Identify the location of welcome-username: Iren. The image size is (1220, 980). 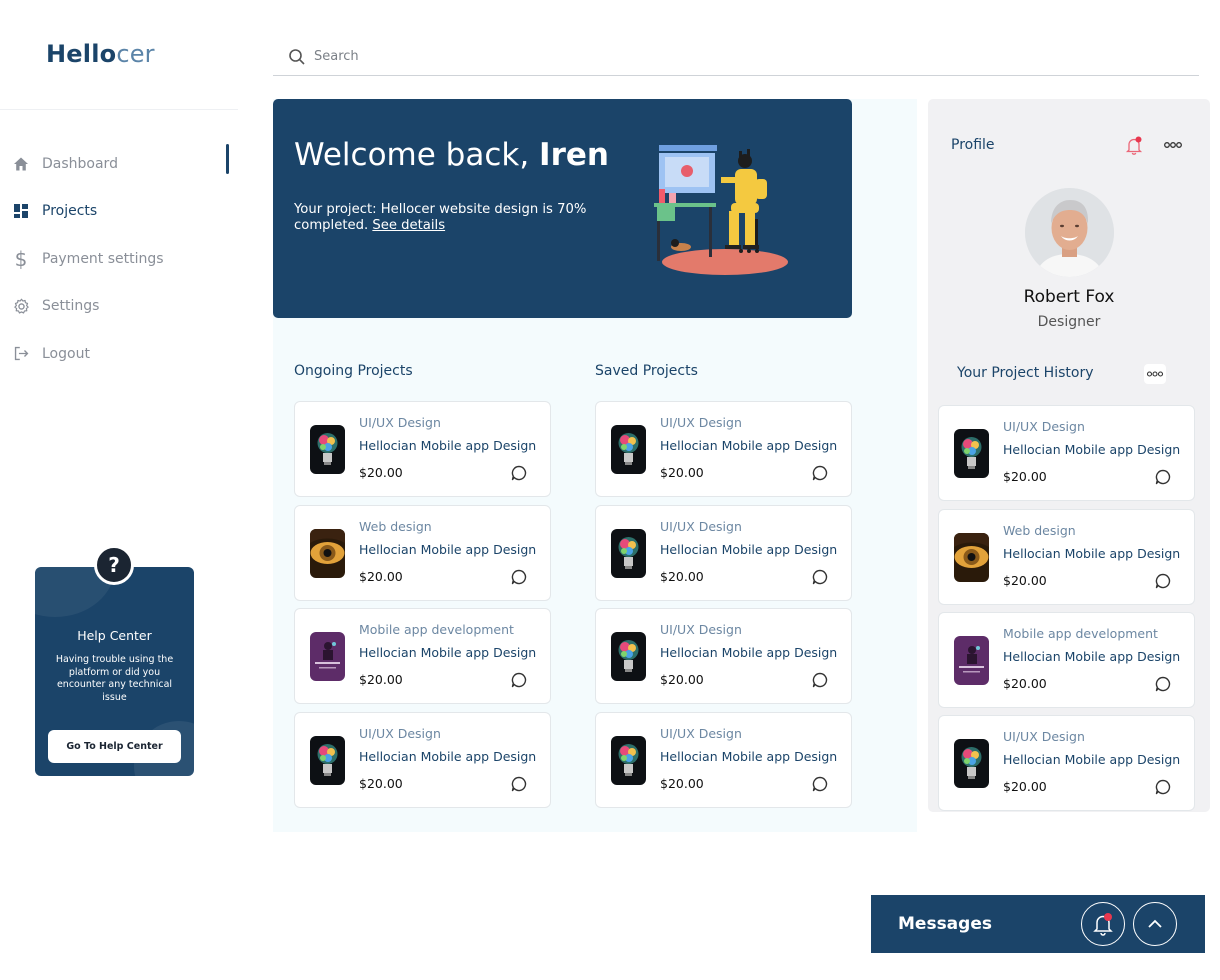
(574, 155).